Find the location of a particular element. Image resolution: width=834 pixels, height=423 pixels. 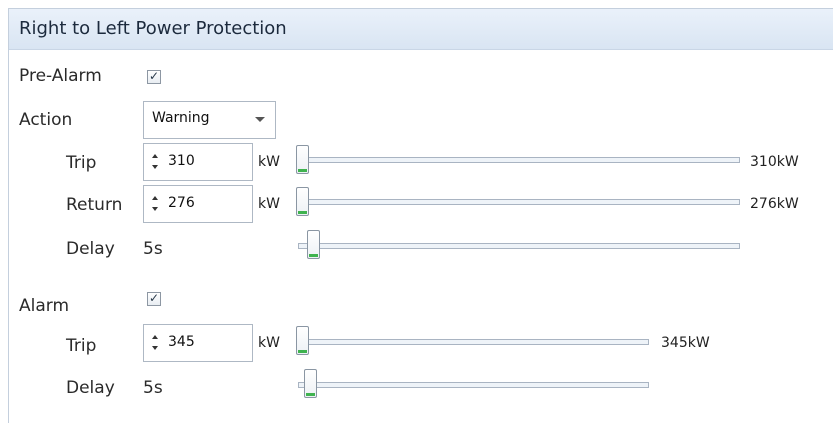

pre-alarm-trip-slider-track is located at coordinates (520, 160).